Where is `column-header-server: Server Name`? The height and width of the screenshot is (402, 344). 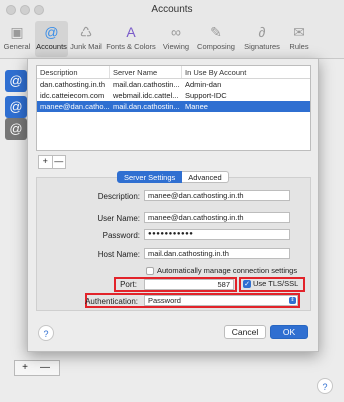 column-header-server: Server Name is located at coordinates (146, 72).